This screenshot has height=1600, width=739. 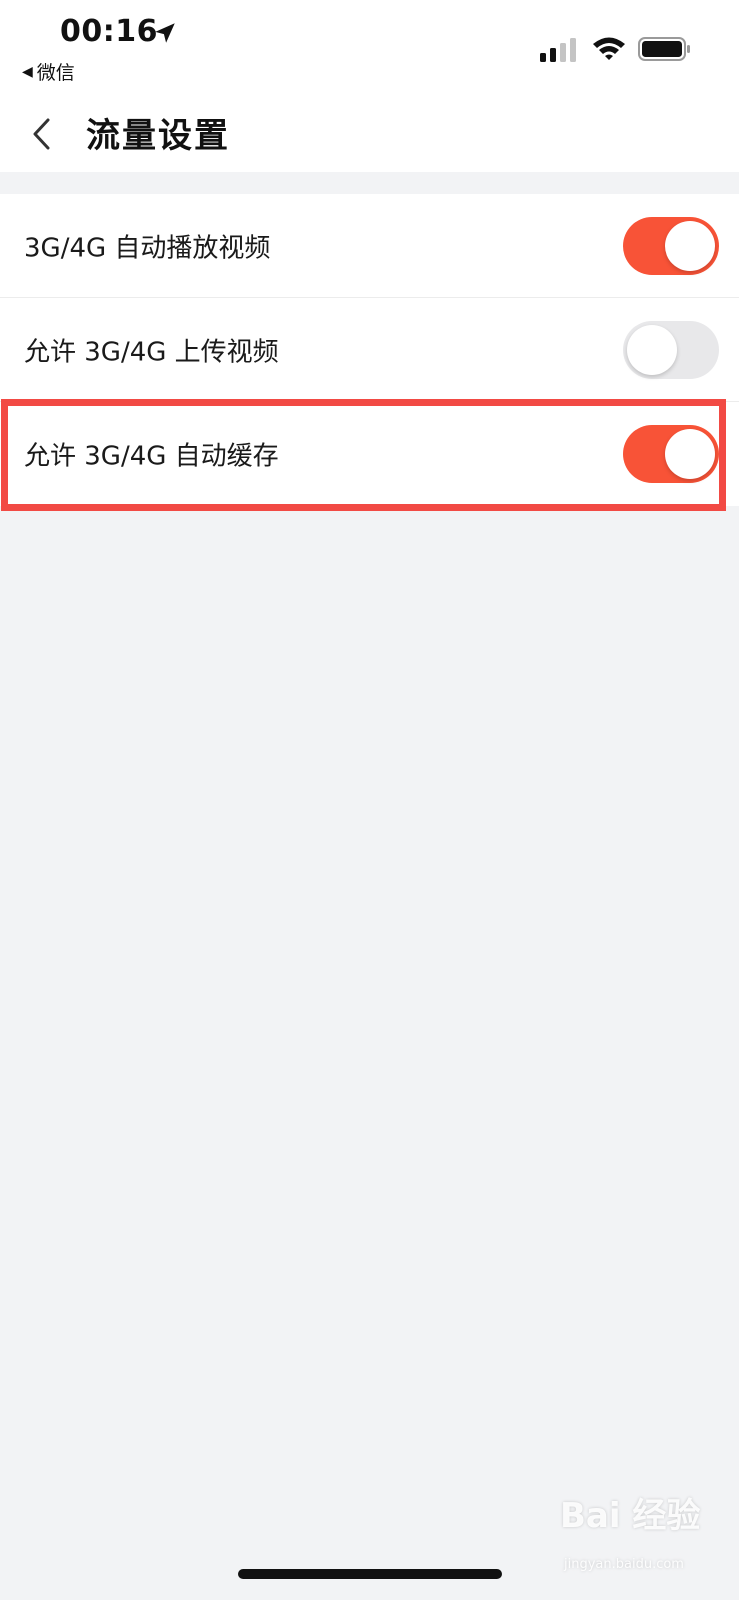 I want to click on autoplay-video-toggle, so click(x=671, y=245).